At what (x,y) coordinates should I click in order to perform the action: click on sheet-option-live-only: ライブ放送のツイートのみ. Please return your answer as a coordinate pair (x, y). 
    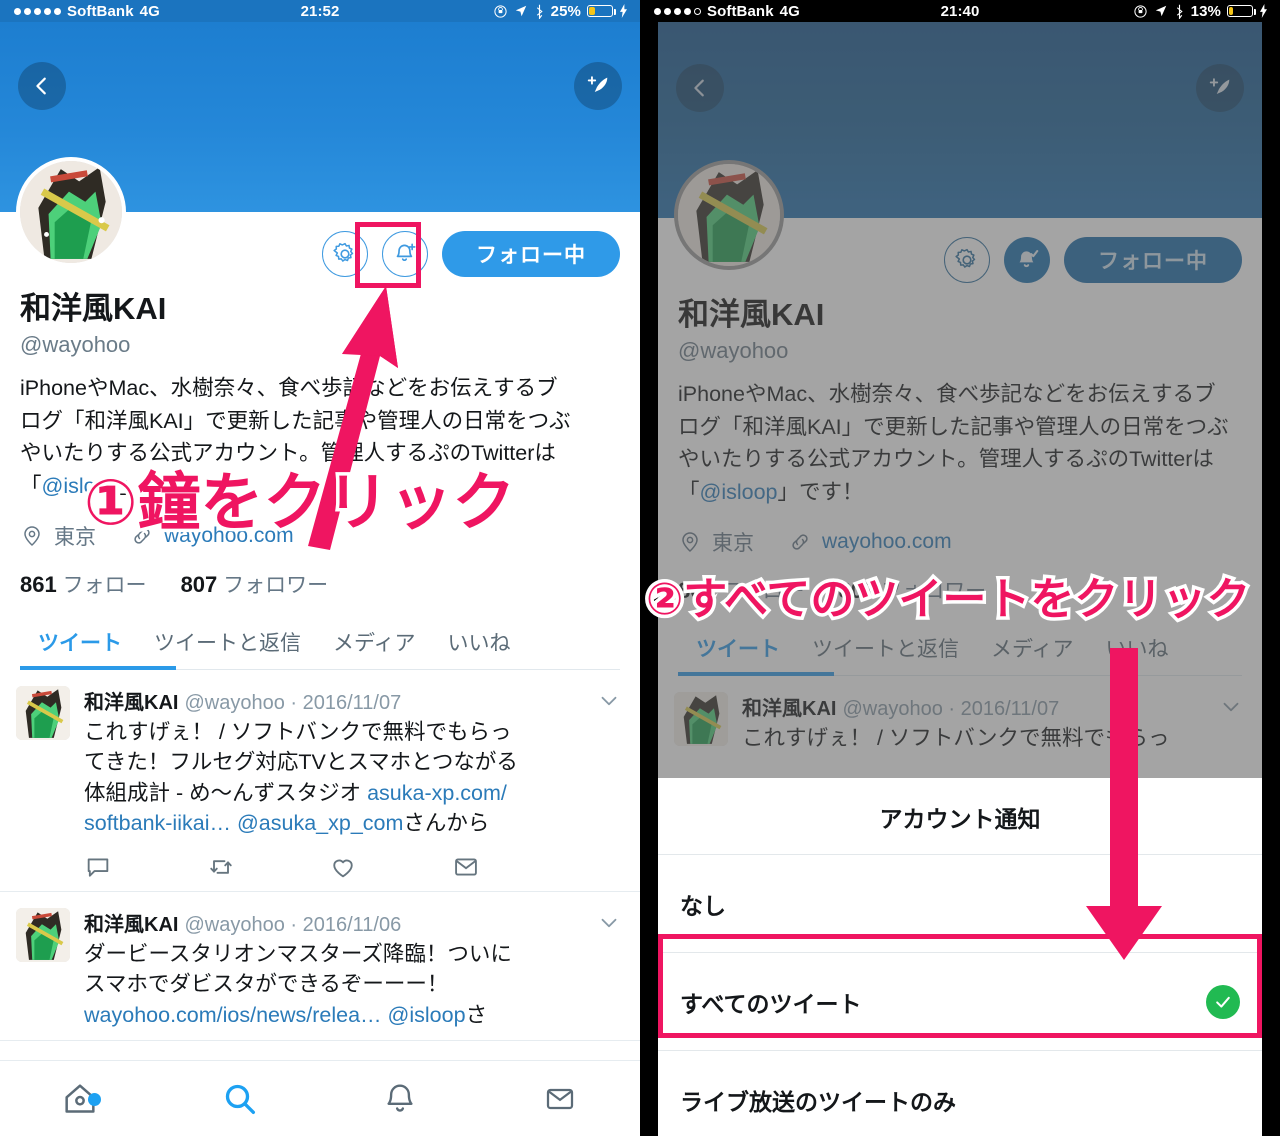
    Looking at the image, I should click on (960, 1093).